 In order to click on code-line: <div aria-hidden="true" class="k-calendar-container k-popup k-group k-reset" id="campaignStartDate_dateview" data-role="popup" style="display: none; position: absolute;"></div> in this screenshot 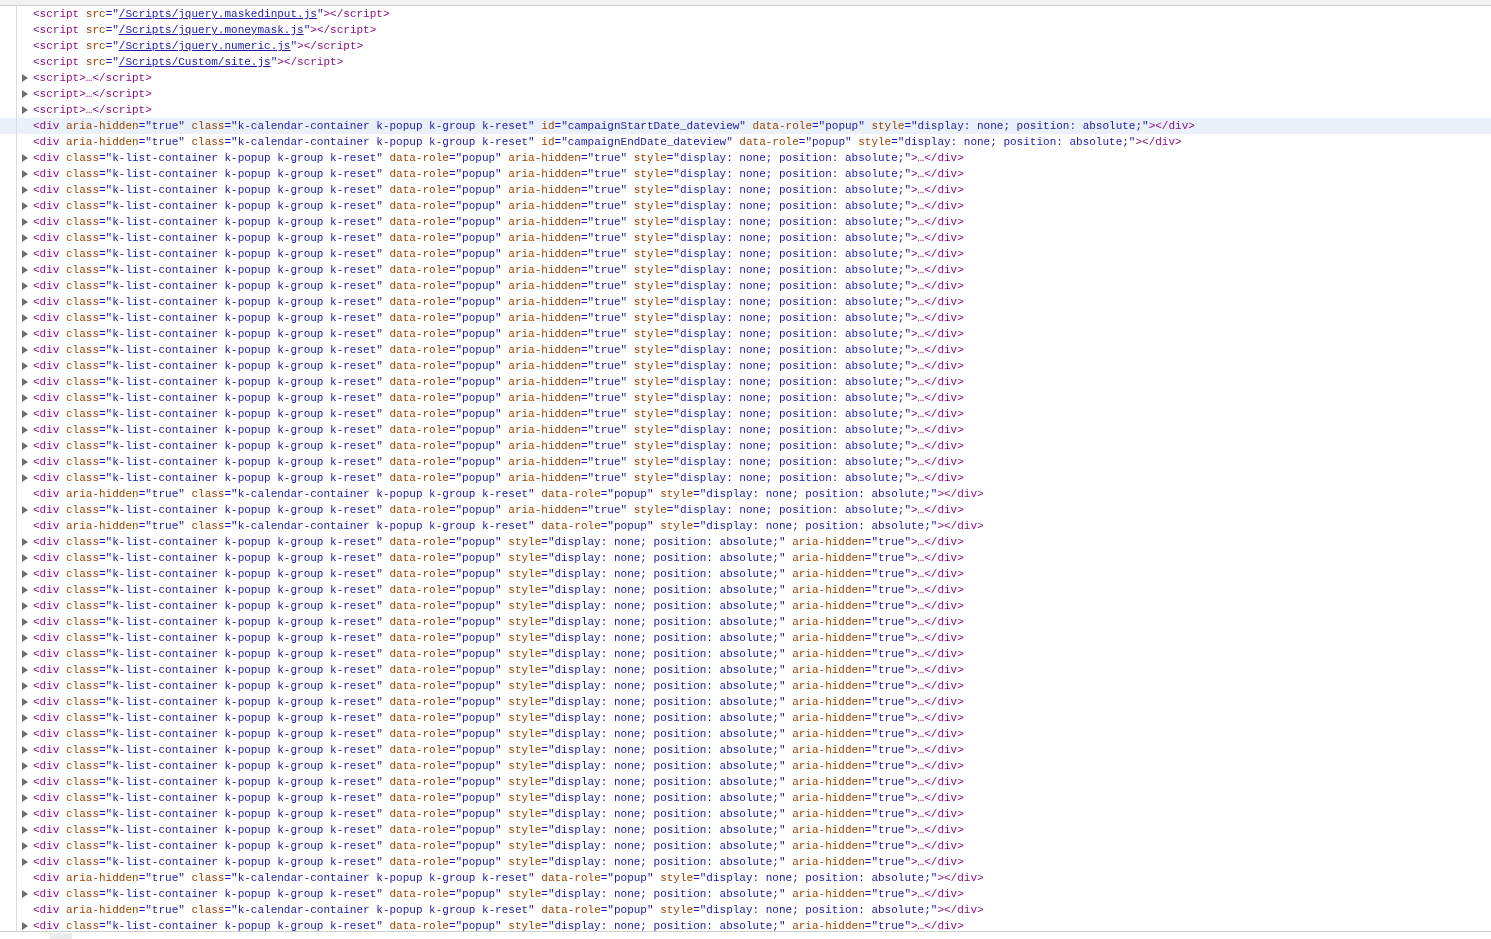, I will do `click(614, 126)`.